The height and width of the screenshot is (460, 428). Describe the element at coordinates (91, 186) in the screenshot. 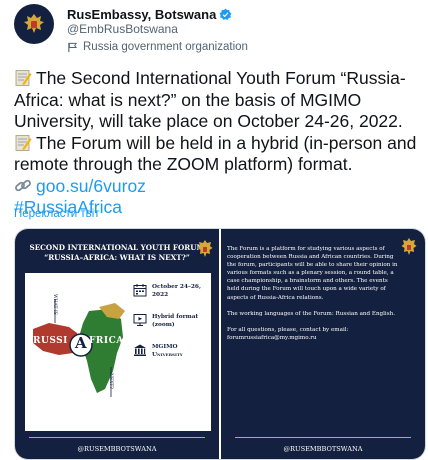

I see `tweet-link: goo.su/6vuroz` at that location.